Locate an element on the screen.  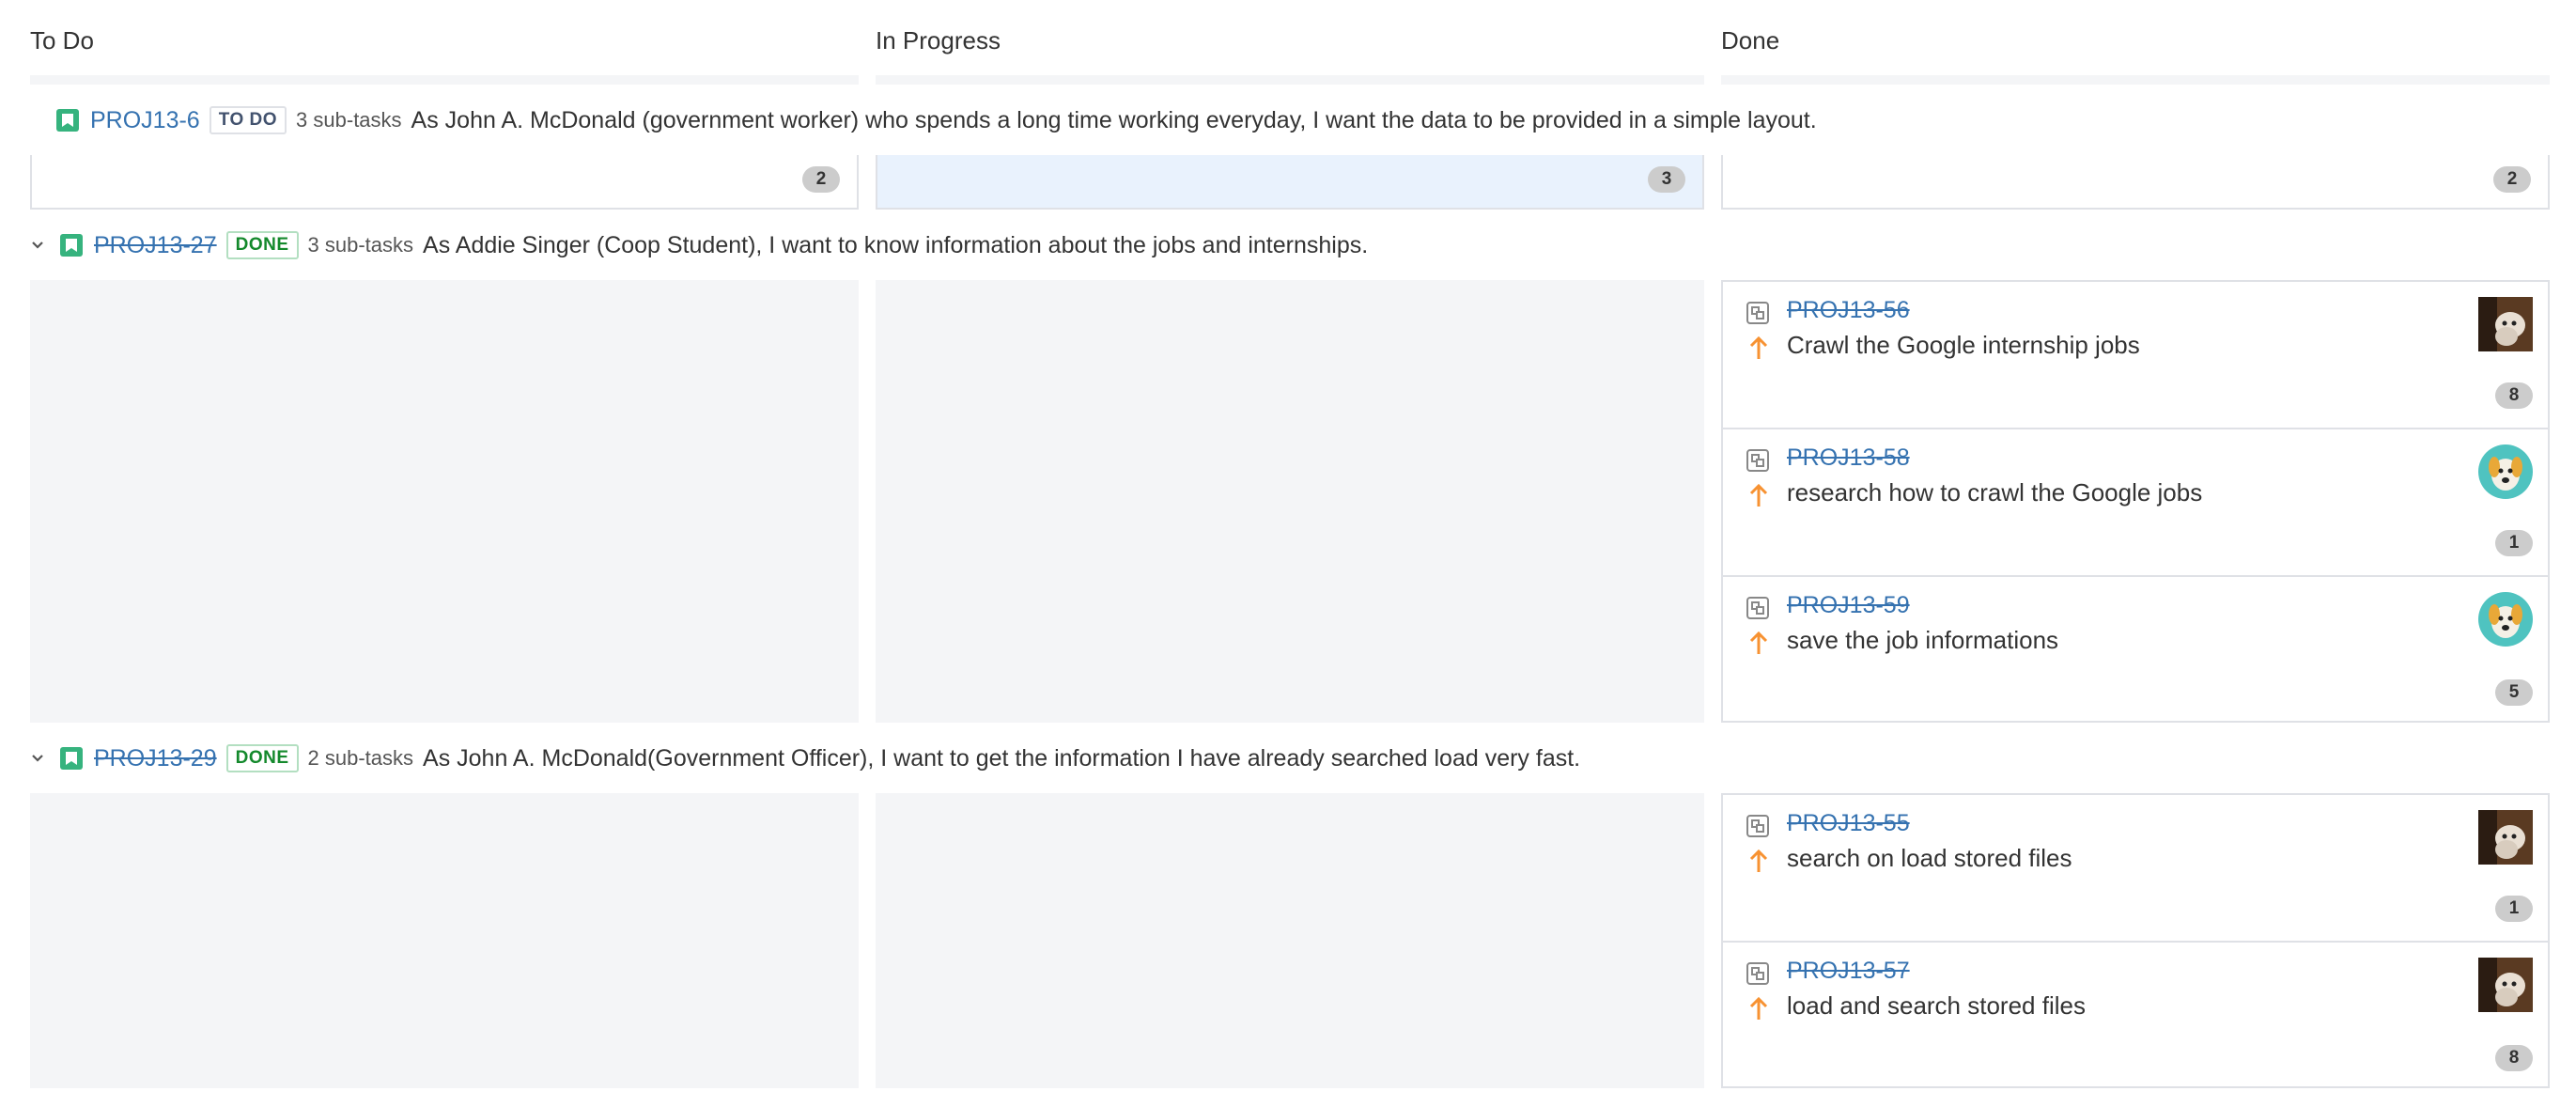
subtask-title: save the job informations is located at coordinates (1923, 640).